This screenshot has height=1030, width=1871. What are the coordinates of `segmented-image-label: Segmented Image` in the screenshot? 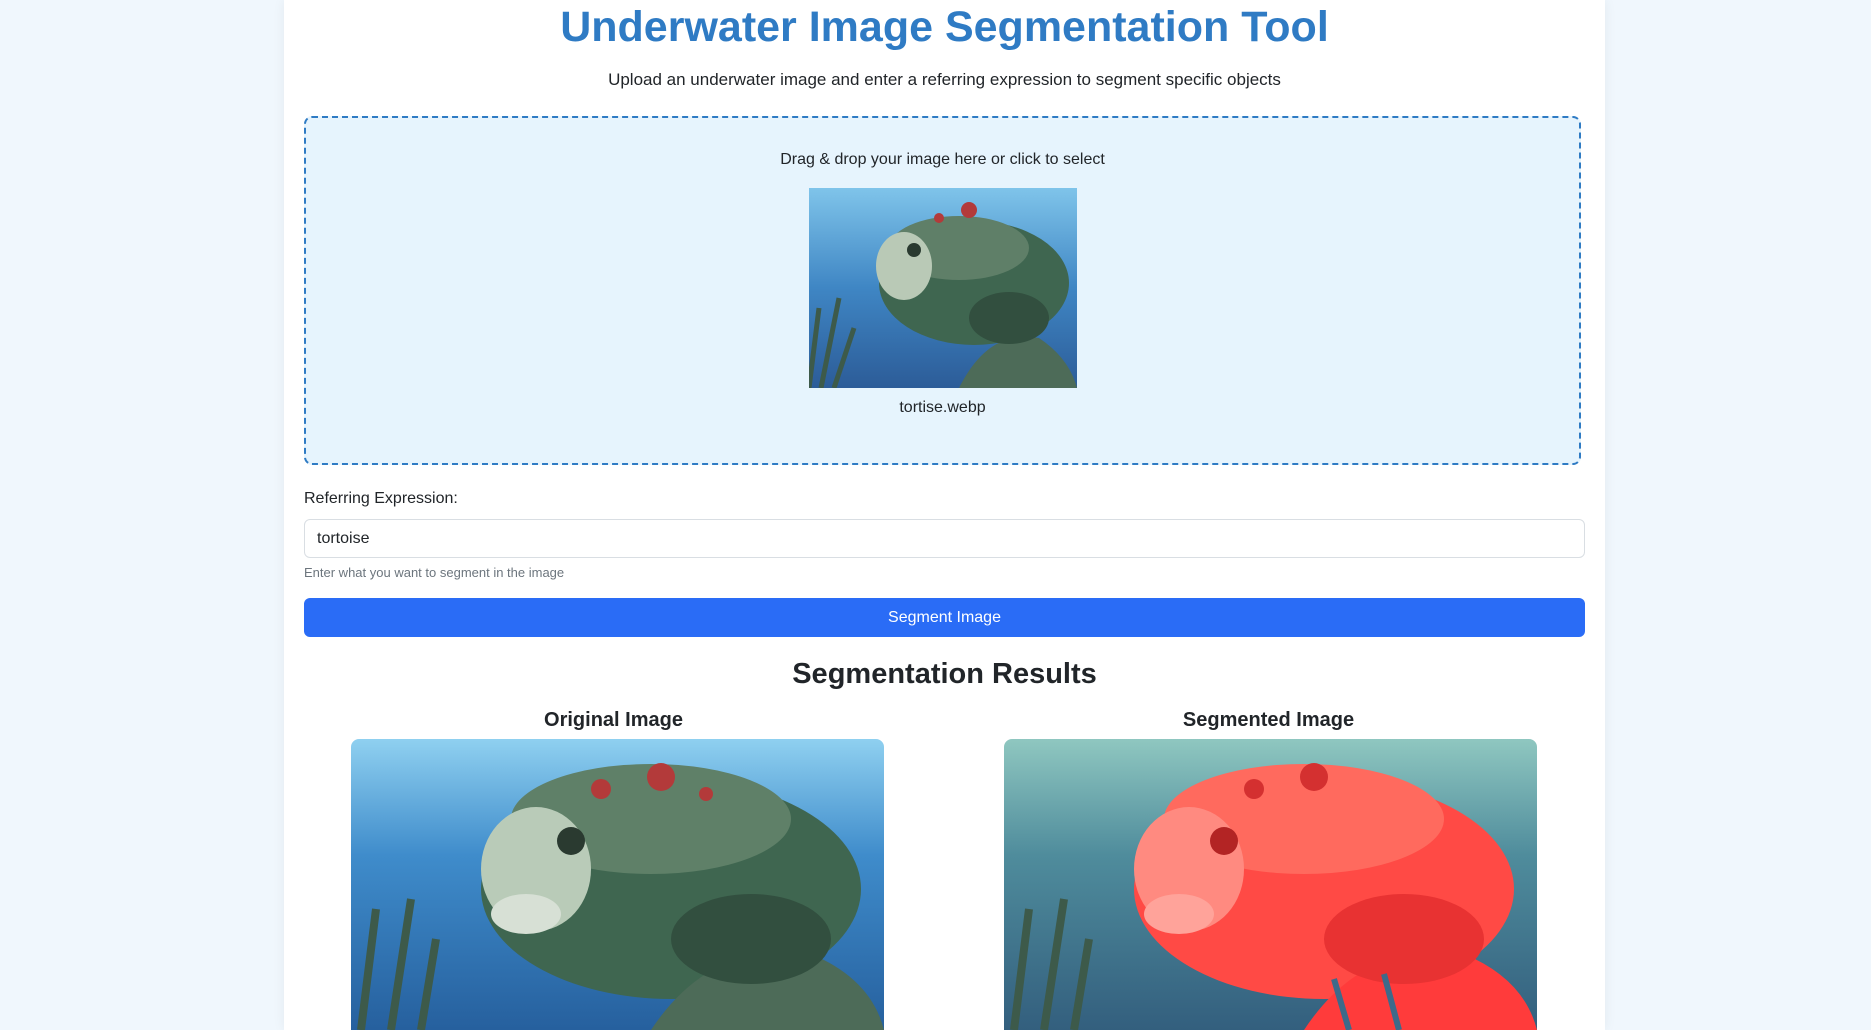 It's located at (1268, 720).